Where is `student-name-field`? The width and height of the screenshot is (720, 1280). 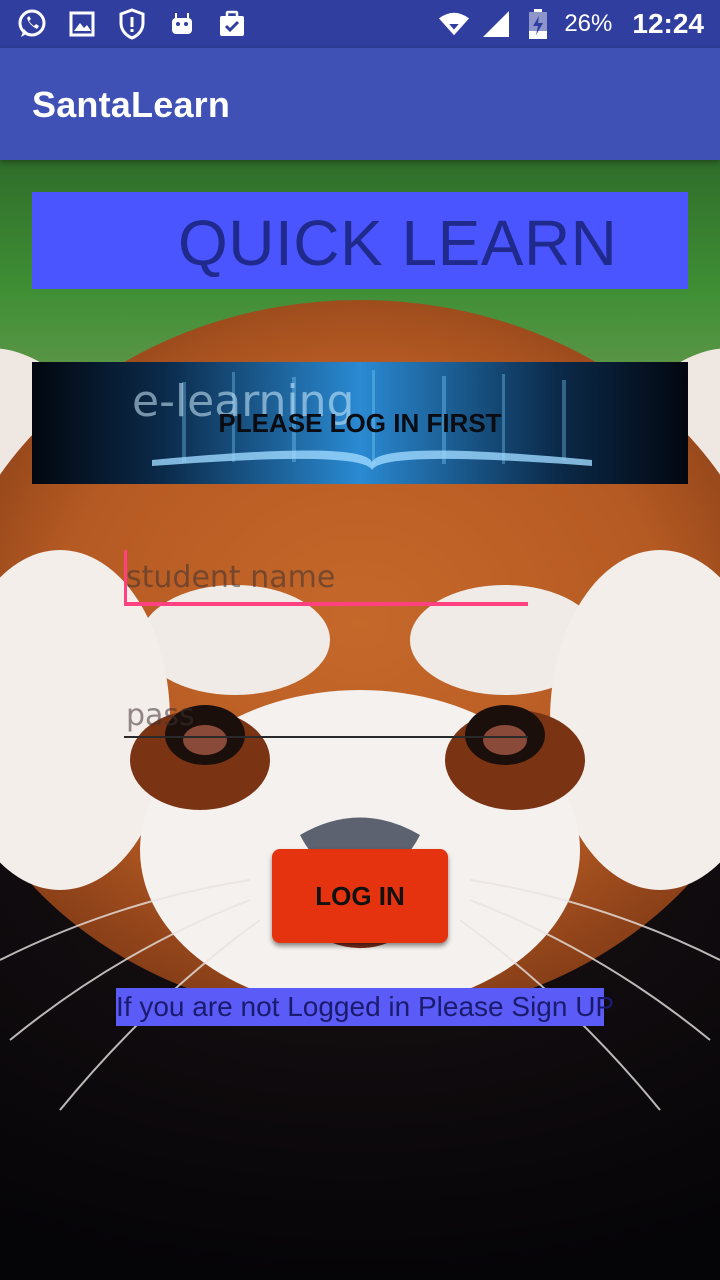
student-name-field is located at coordinates (326, 578).